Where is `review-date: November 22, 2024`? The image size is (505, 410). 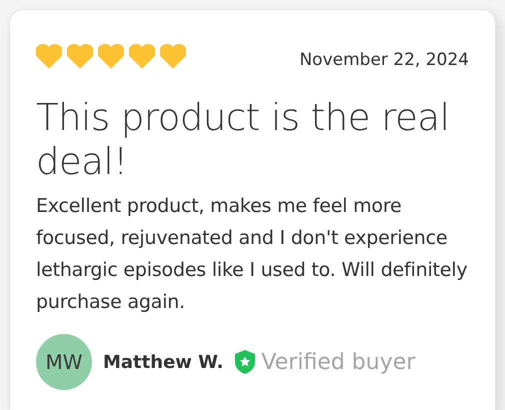 review-date: November 22, 2024 is located at coordinates (384, 59).